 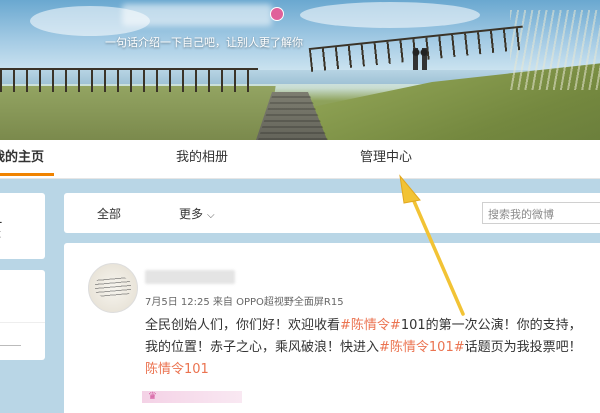 I want to click on post-body-line: 全民创始人们，你们好！欢迎收看#陈情令#101的第一次公演！你的支持，, so click(x=372, y=326).